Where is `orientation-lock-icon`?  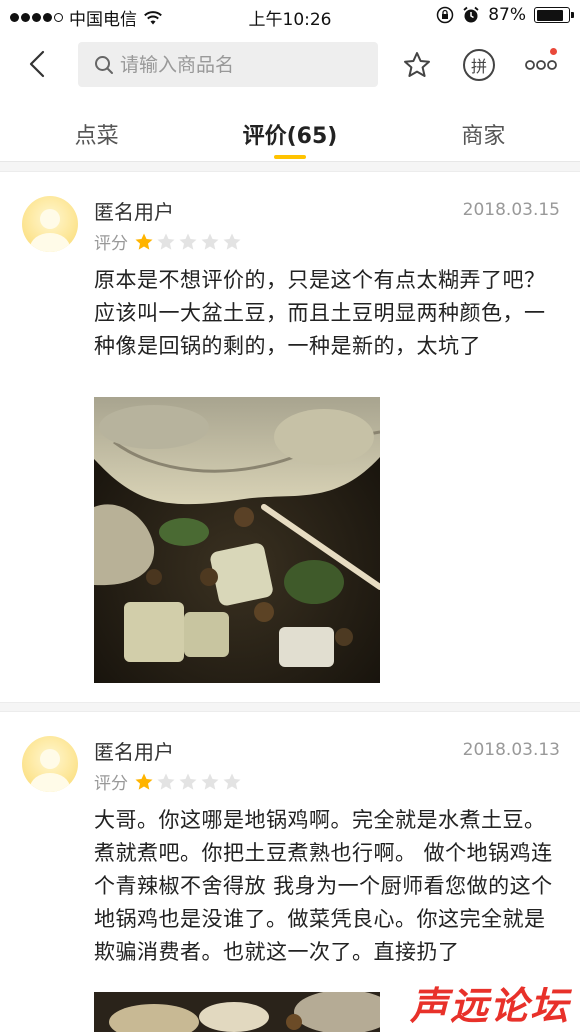 orientation-lock-icon is located at coordinates (445, 15).